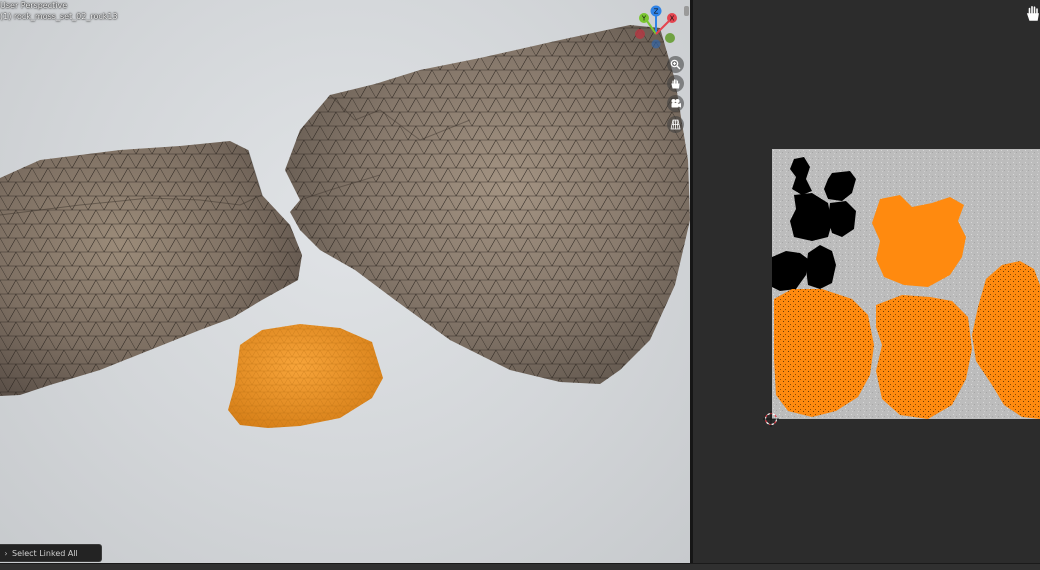 Image resolution: width=1040 pixels, height=570 pixels. Describe the element at coordinates (656, 12) in the screenshot. I see `gizmo-z-label: Z` at that location.